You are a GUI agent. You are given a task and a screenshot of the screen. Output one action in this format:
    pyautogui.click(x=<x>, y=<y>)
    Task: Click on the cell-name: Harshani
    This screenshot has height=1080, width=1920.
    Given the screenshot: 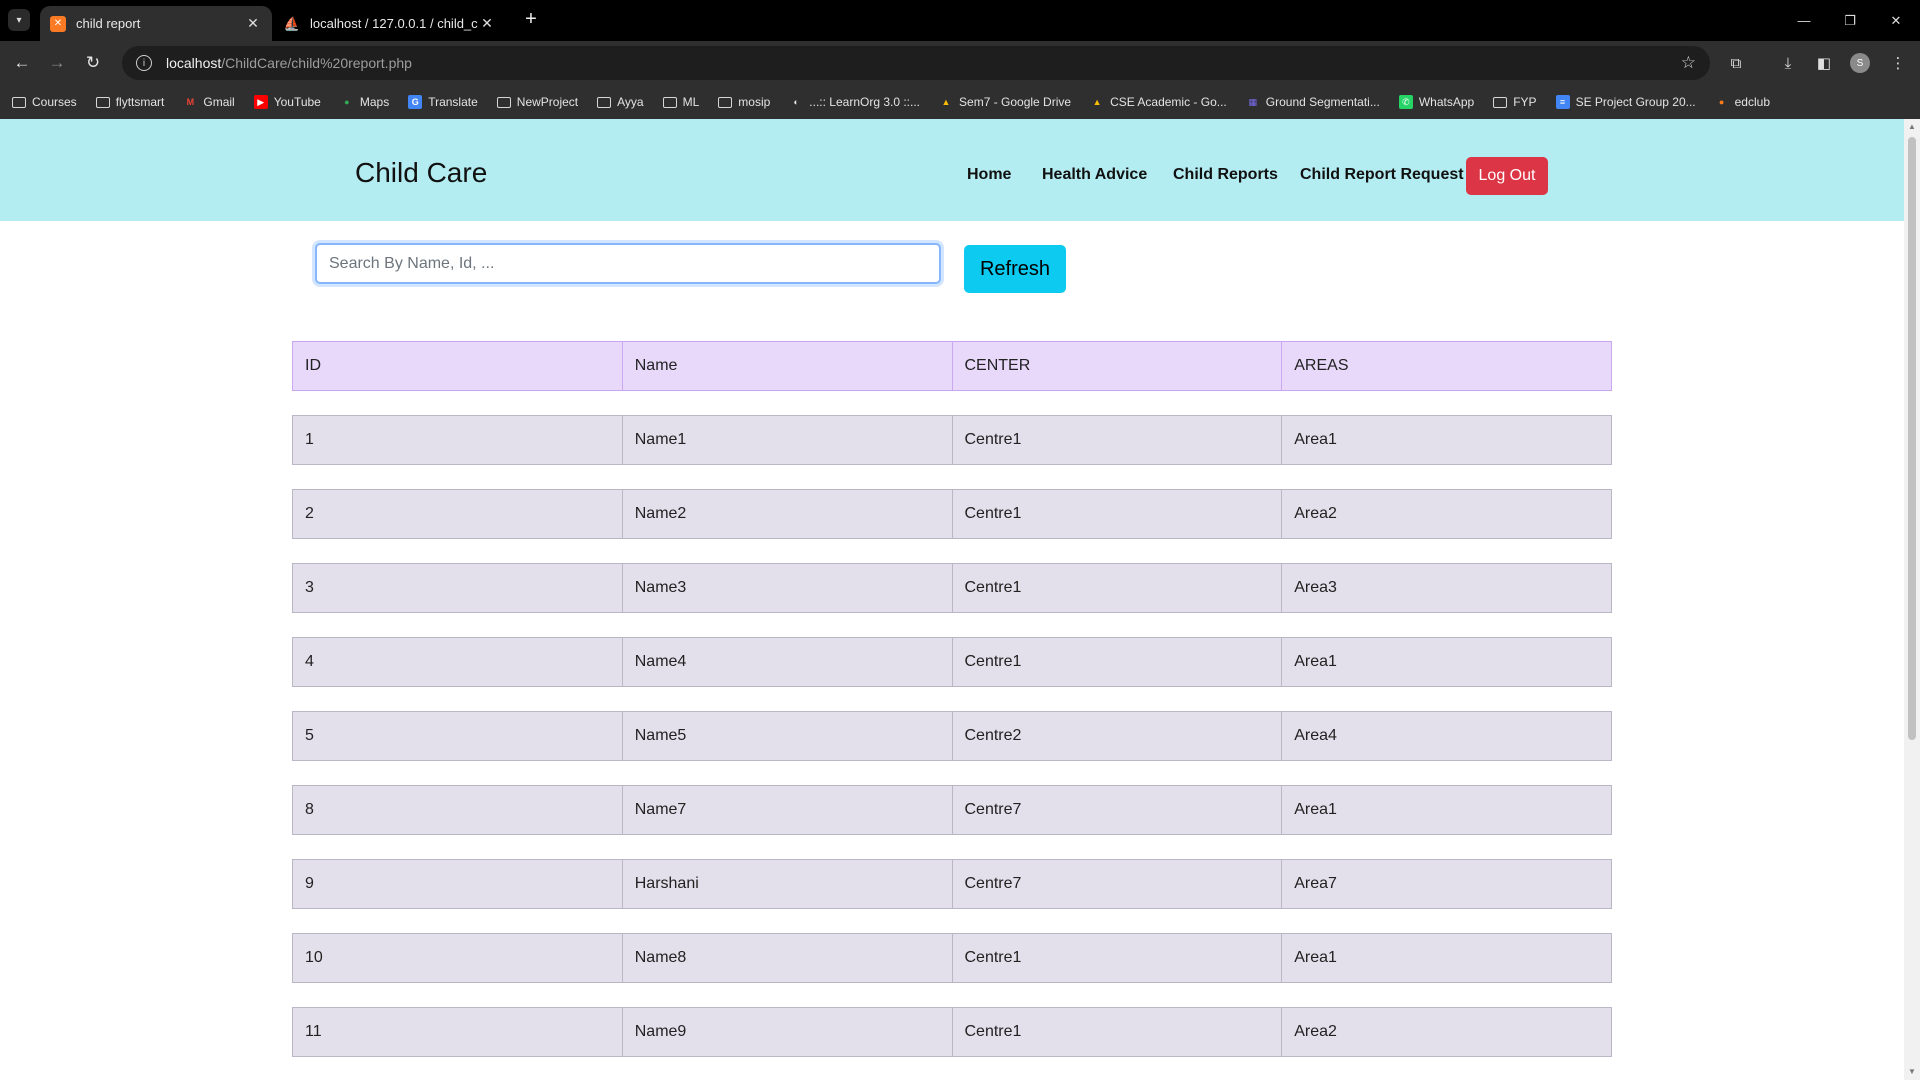 What is the action you would take?
    pyautogui.click(x=787, y=884)
    